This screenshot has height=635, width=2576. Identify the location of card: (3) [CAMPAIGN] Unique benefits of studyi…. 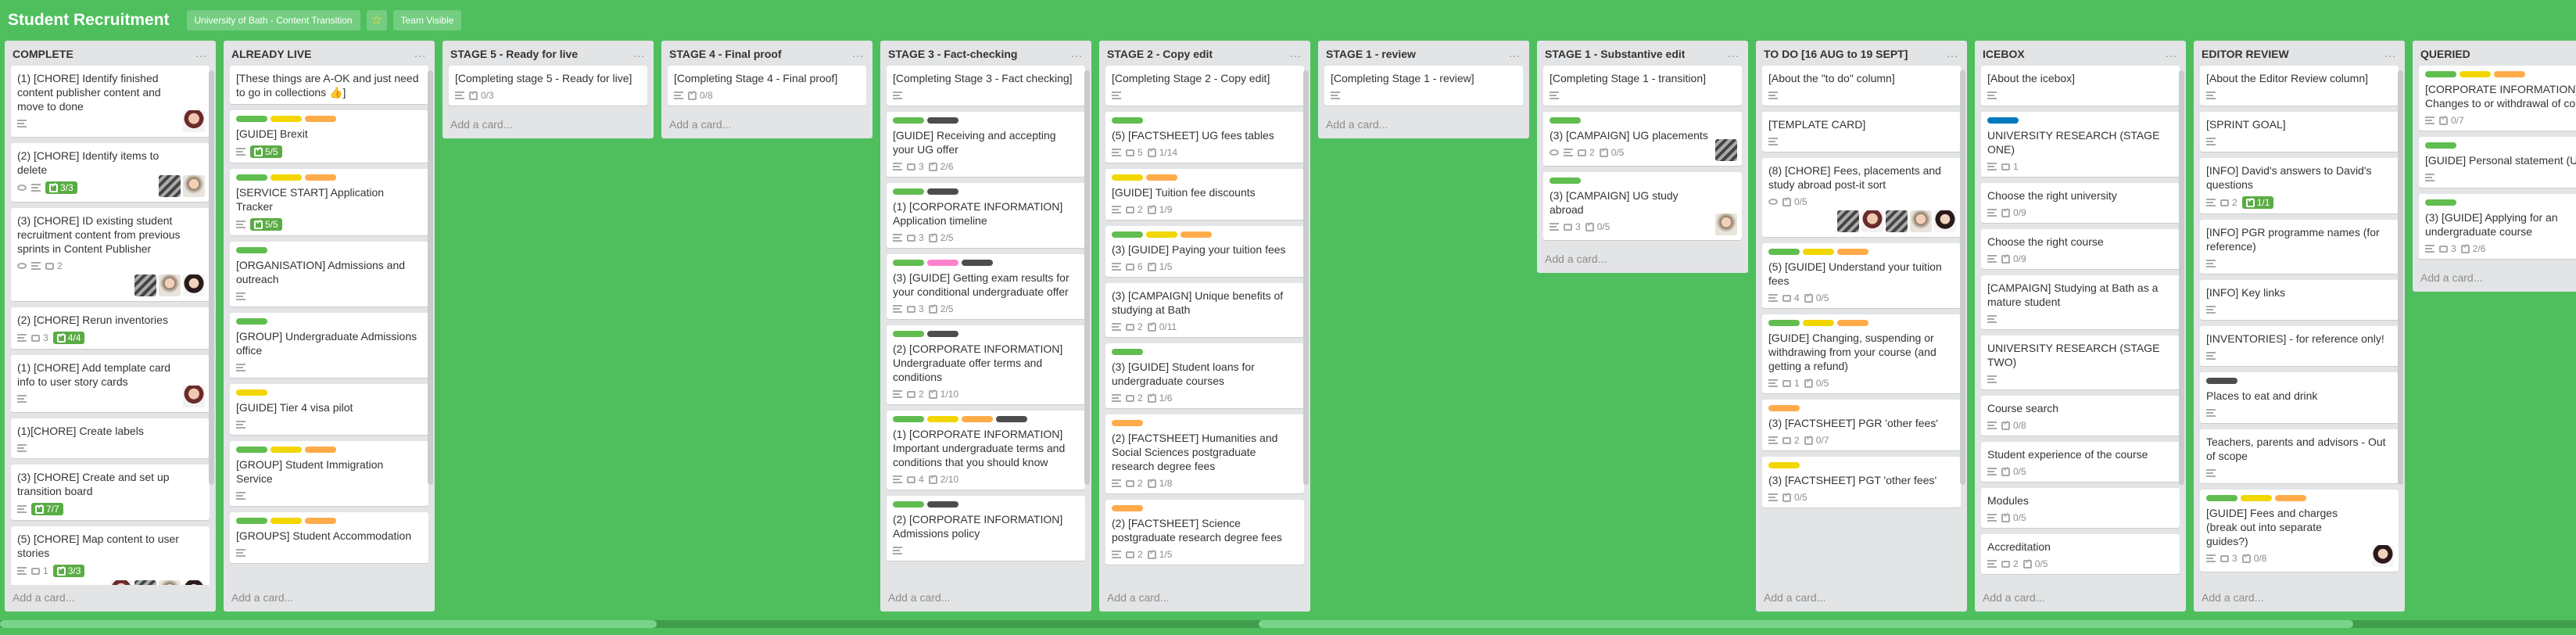
(1204, 310).